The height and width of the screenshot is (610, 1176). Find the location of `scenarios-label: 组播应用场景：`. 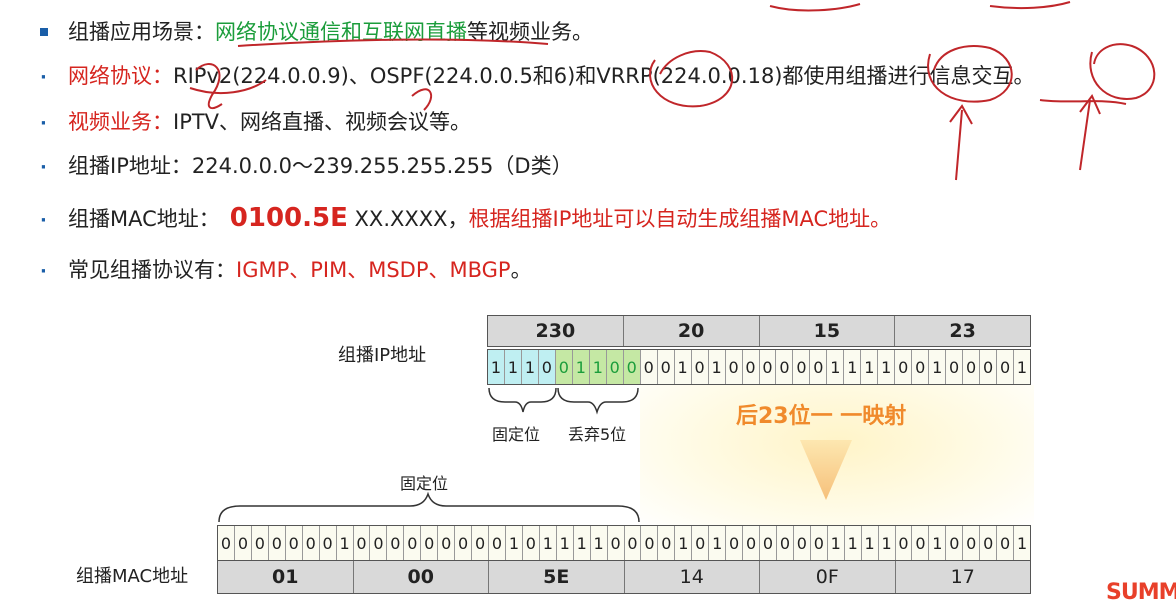

scenarios-label: 组播应用场景： is located at coordinates (141, 32).